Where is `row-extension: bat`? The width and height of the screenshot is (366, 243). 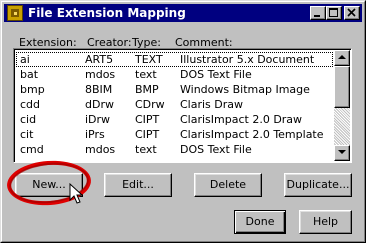
row-extension: bat is located at coordinates (29, 74).